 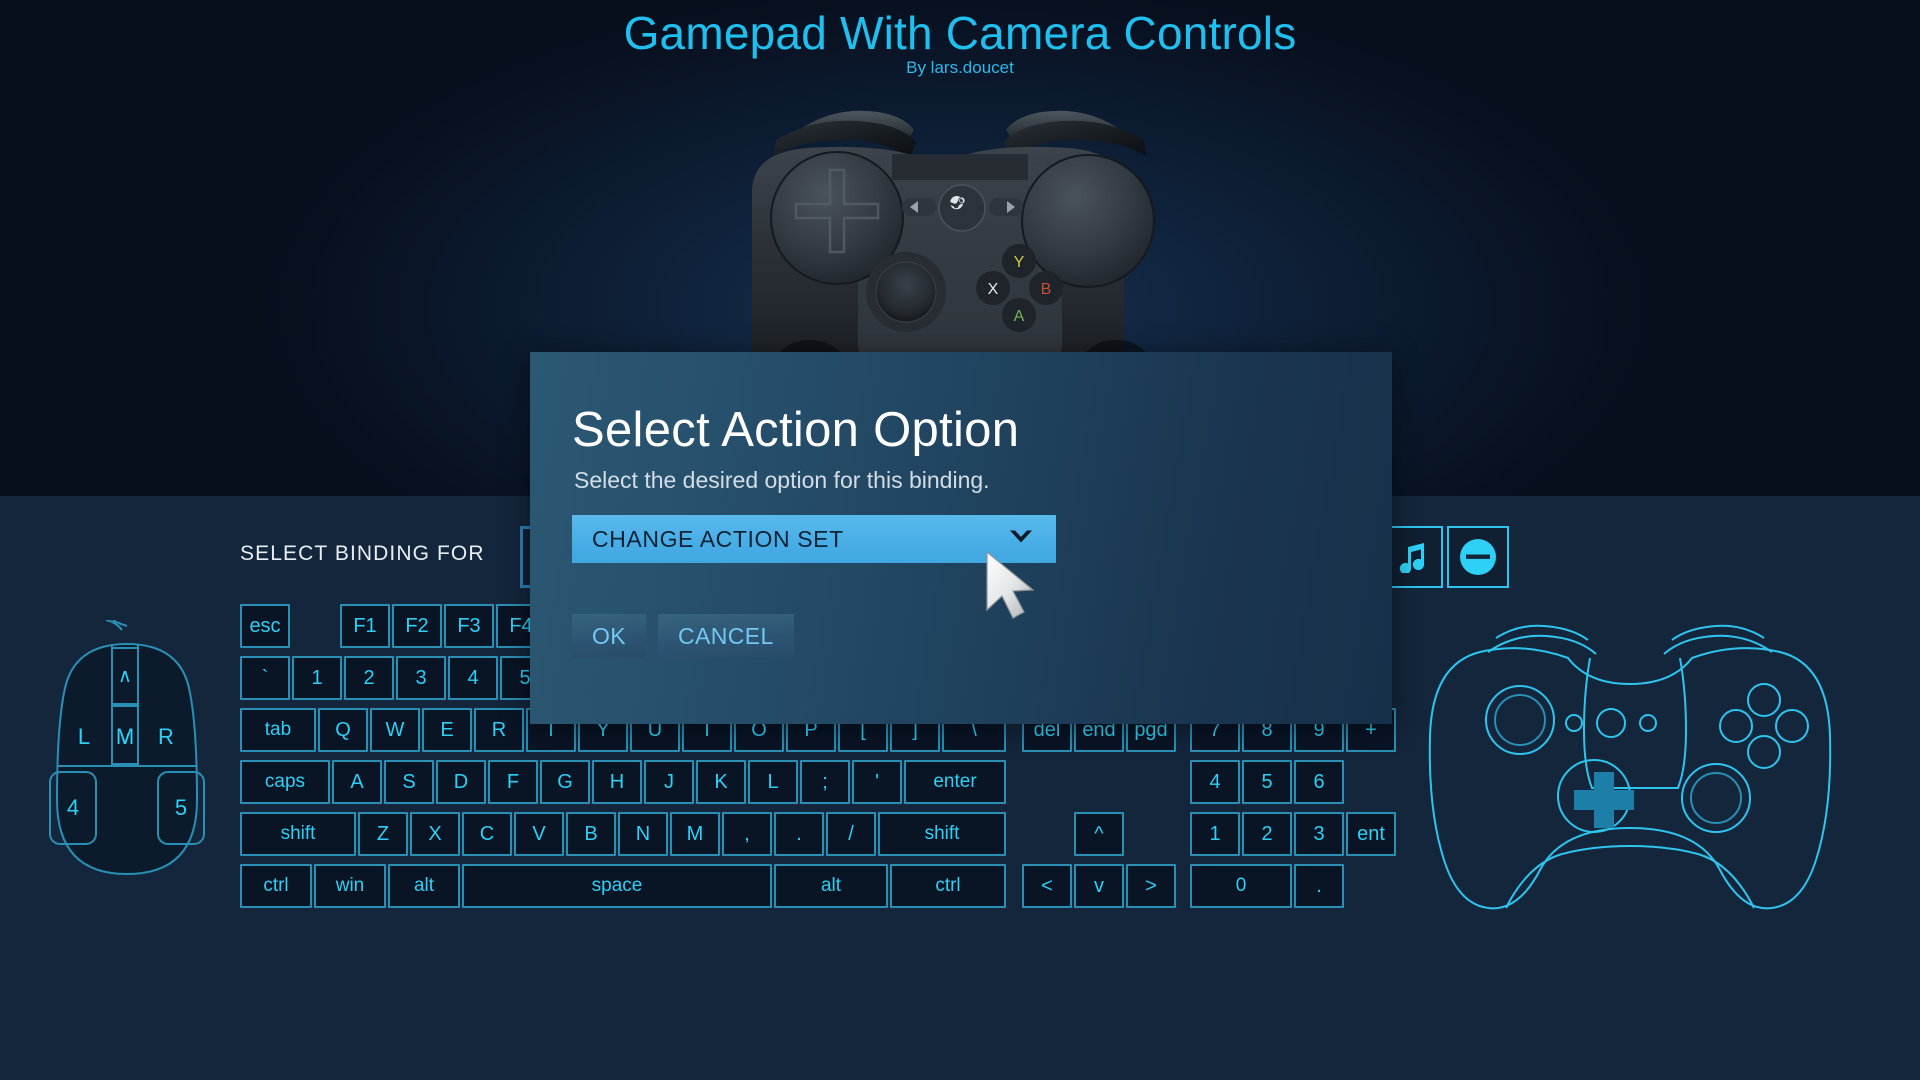 What do you see at coordinates (877, 782) in the screenshot?
I see `key-3-11: '` at bounding box center [877, 782].